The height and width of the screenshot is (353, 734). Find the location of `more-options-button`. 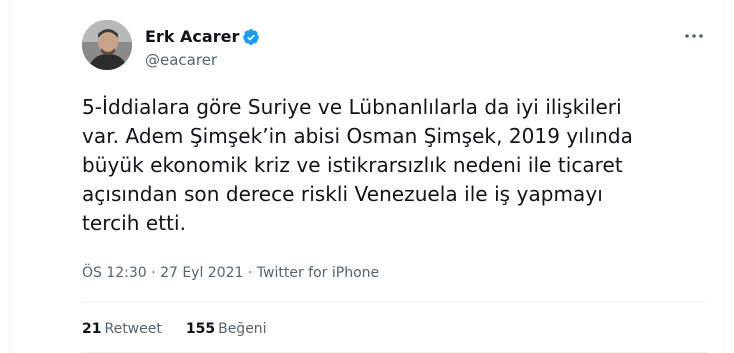

more-options-button is located at coordinates (694, 36).